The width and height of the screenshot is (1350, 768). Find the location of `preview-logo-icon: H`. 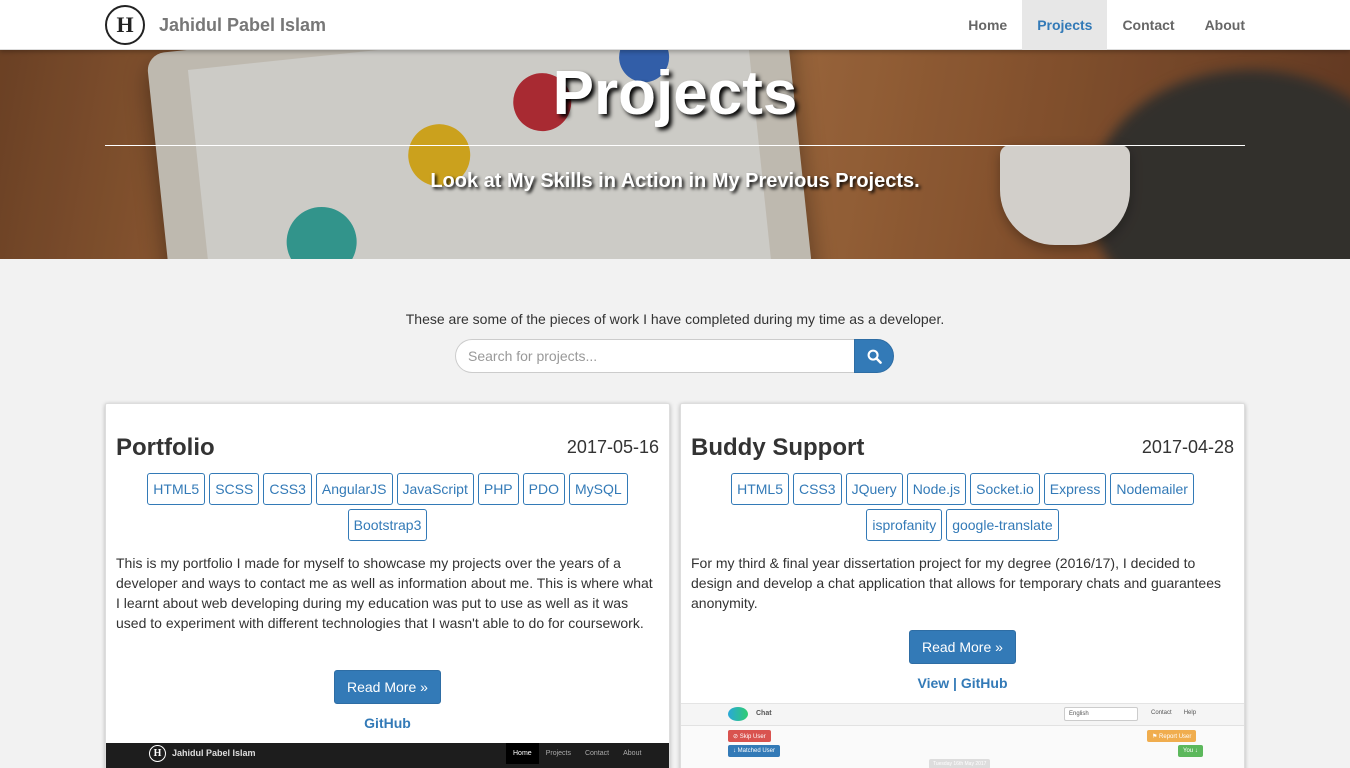

preview-logo-icon: H is located at coordinates (157, 753).